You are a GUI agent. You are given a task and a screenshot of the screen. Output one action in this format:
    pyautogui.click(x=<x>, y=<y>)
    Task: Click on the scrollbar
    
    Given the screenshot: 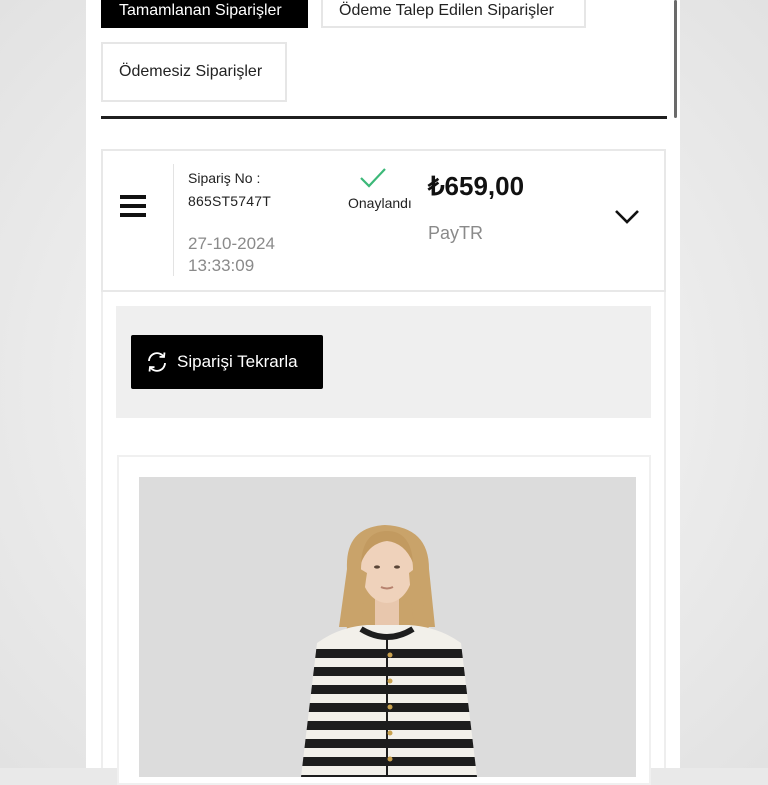 What is the action you would take?
    pyautogui.click(x=675, y=59)
    